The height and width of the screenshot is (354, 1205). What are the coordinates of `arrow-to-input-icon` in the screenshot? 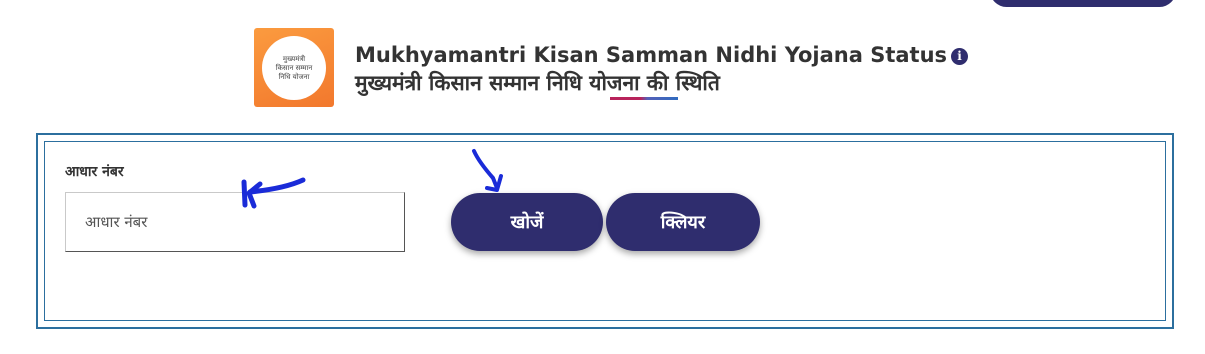 It's located at (273, 193).